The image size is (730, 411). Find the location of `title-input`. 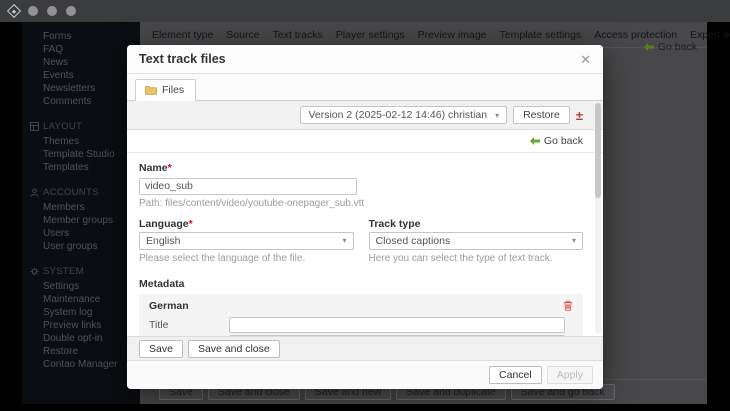

title-input is located at coordinates (397, 324).